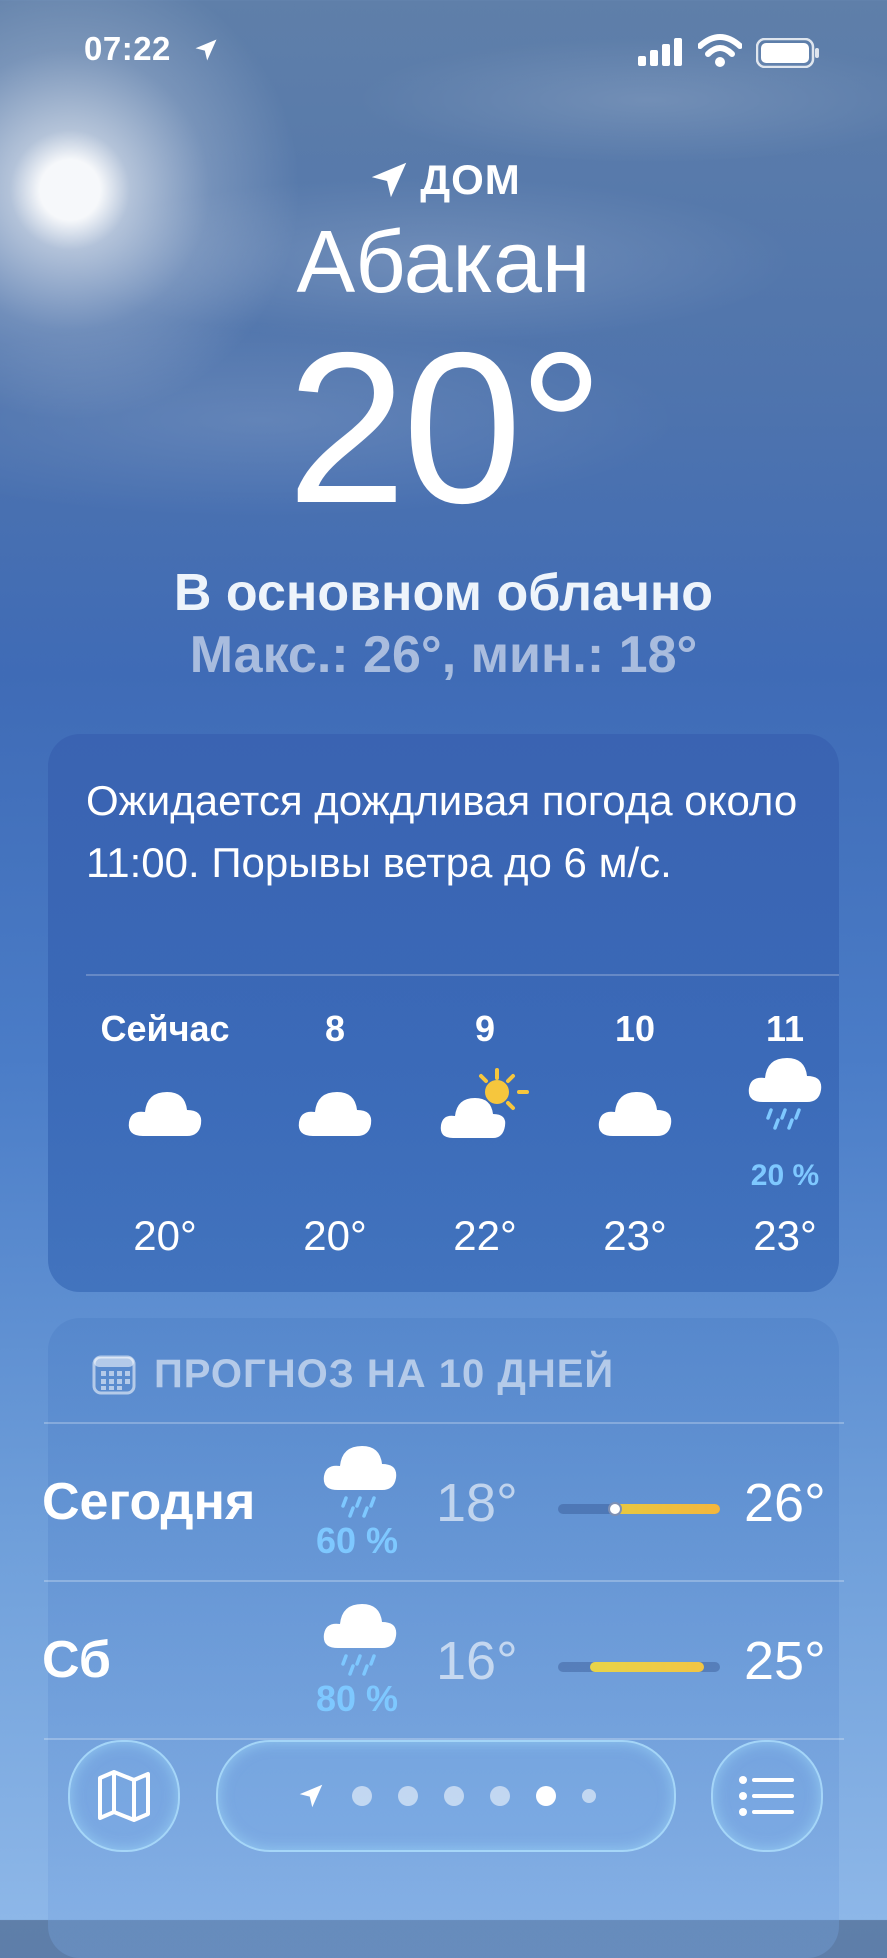 This screenshot has width=887, height=1958. I want to click on current-temperature: 20°, so click(445, 427).